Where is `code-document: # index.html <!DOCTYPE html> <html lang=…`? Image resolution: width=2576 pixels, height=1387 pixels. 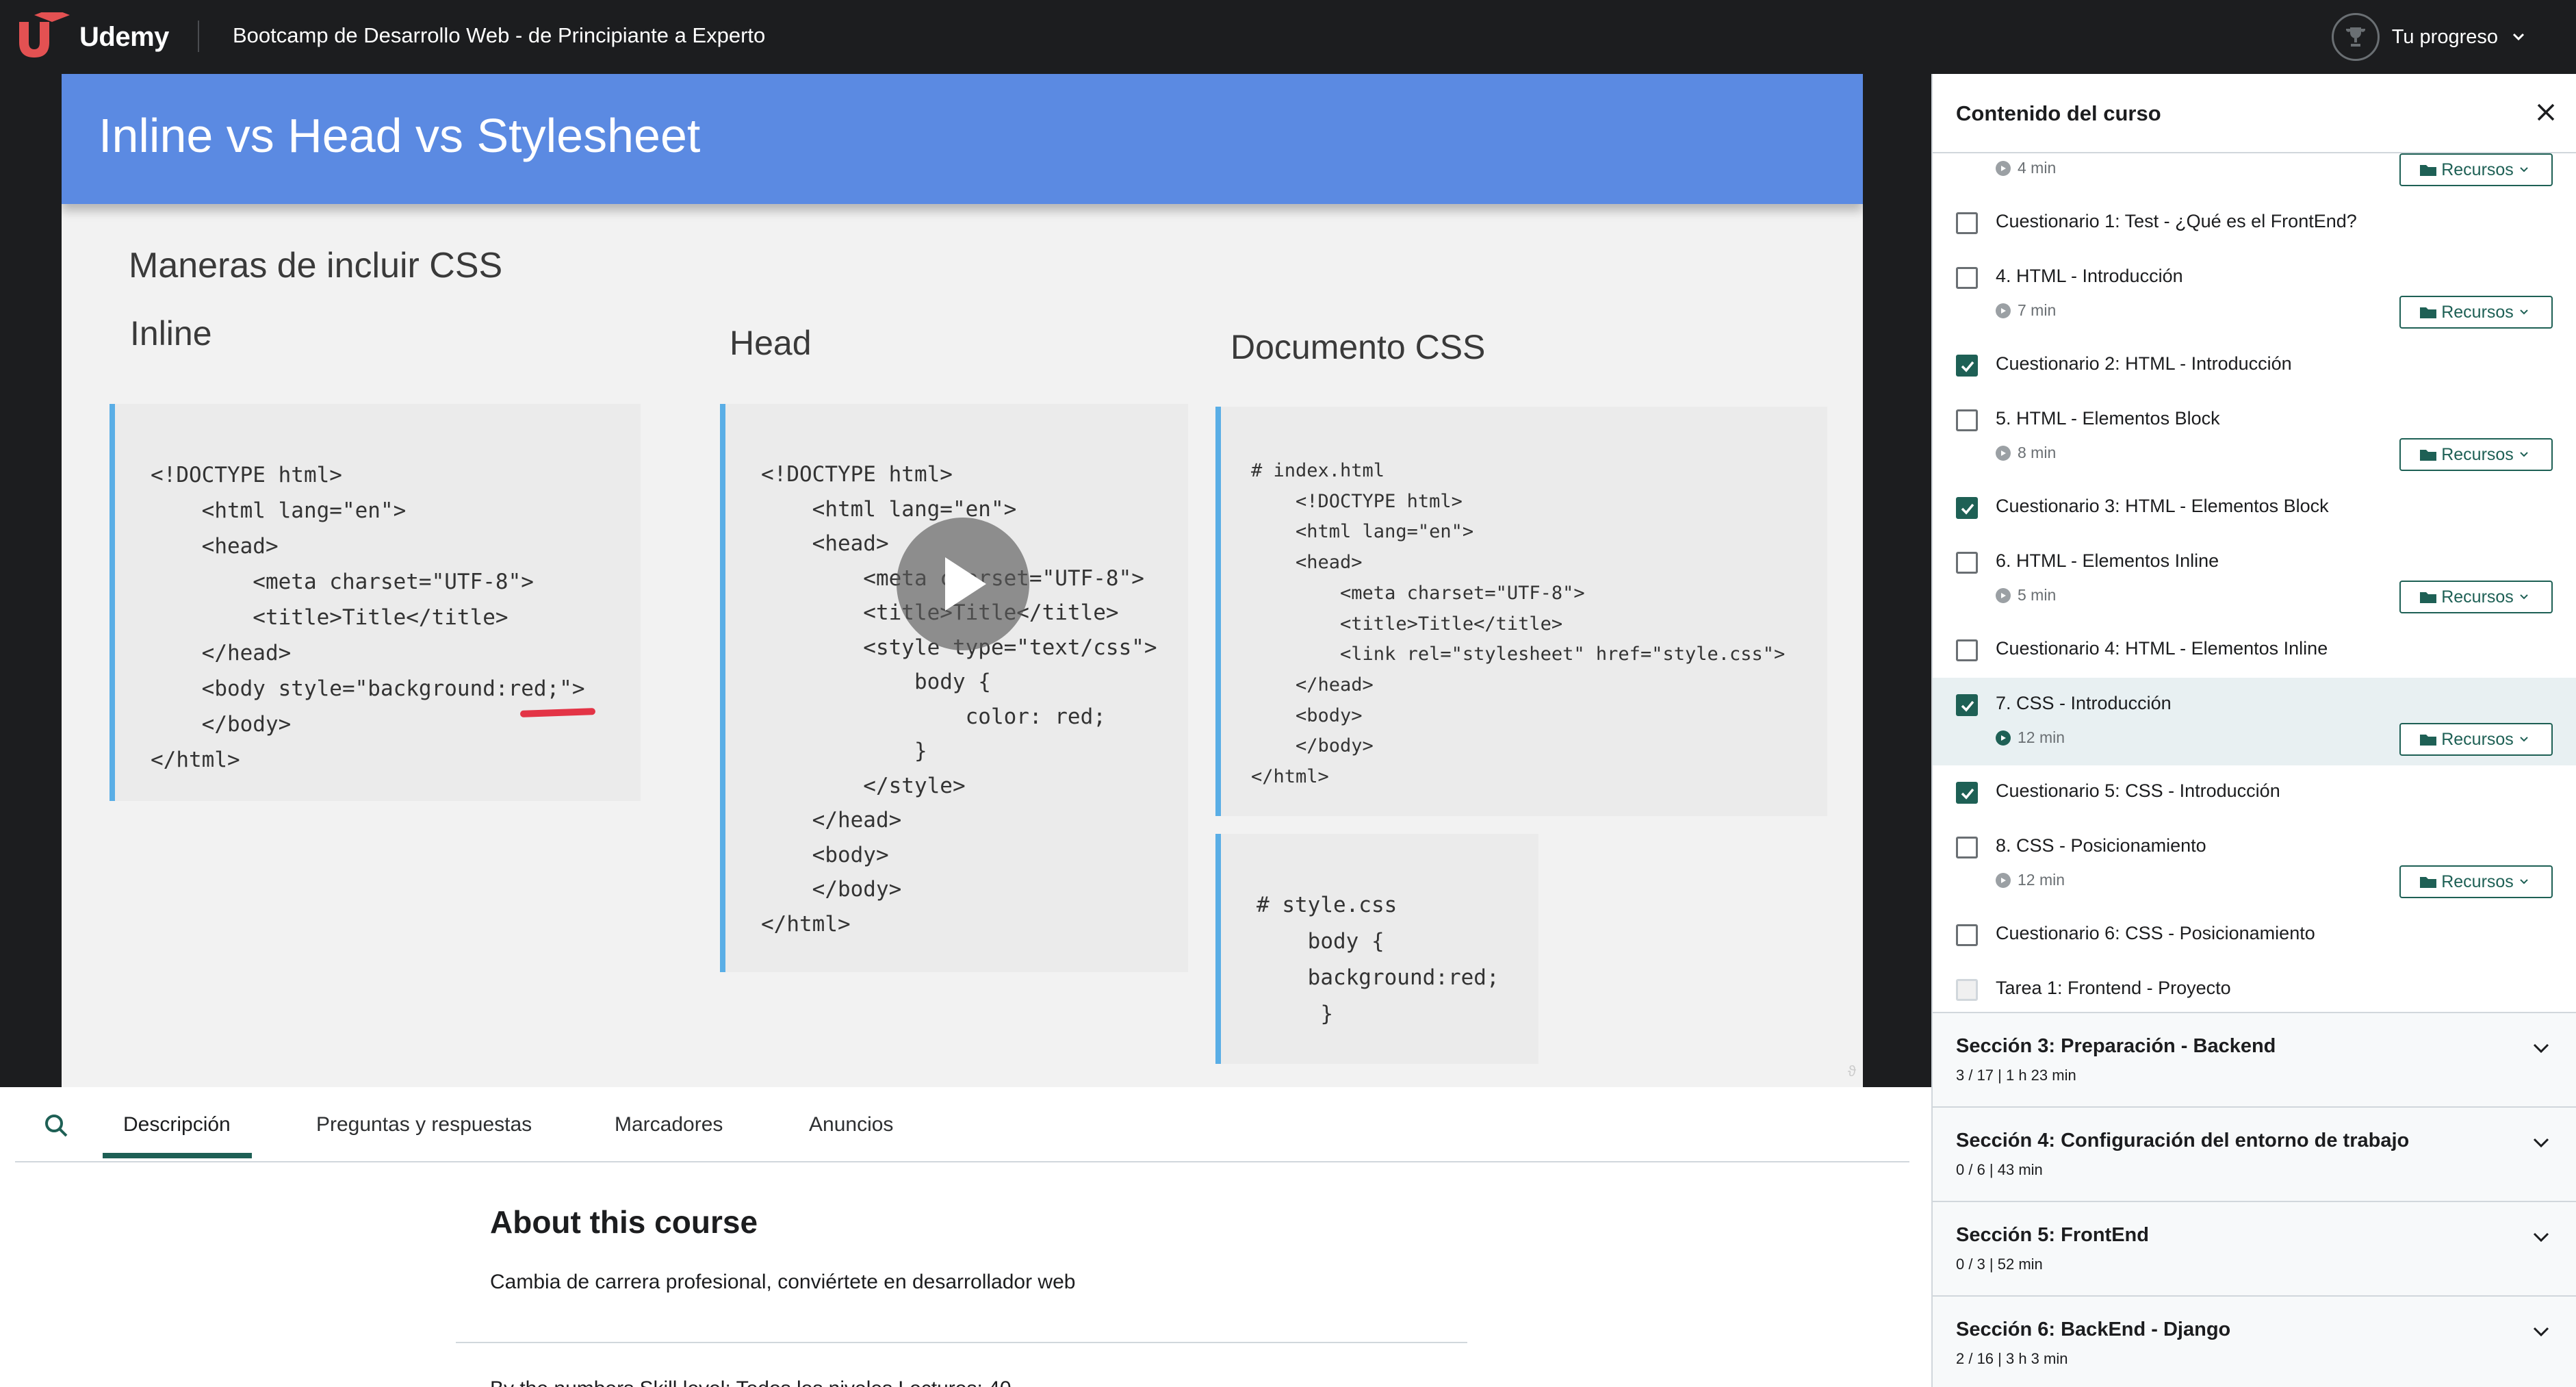 code-document: # index.html <!DOCTYPE html> <html lang=… is located at coordinates (1518, 624).